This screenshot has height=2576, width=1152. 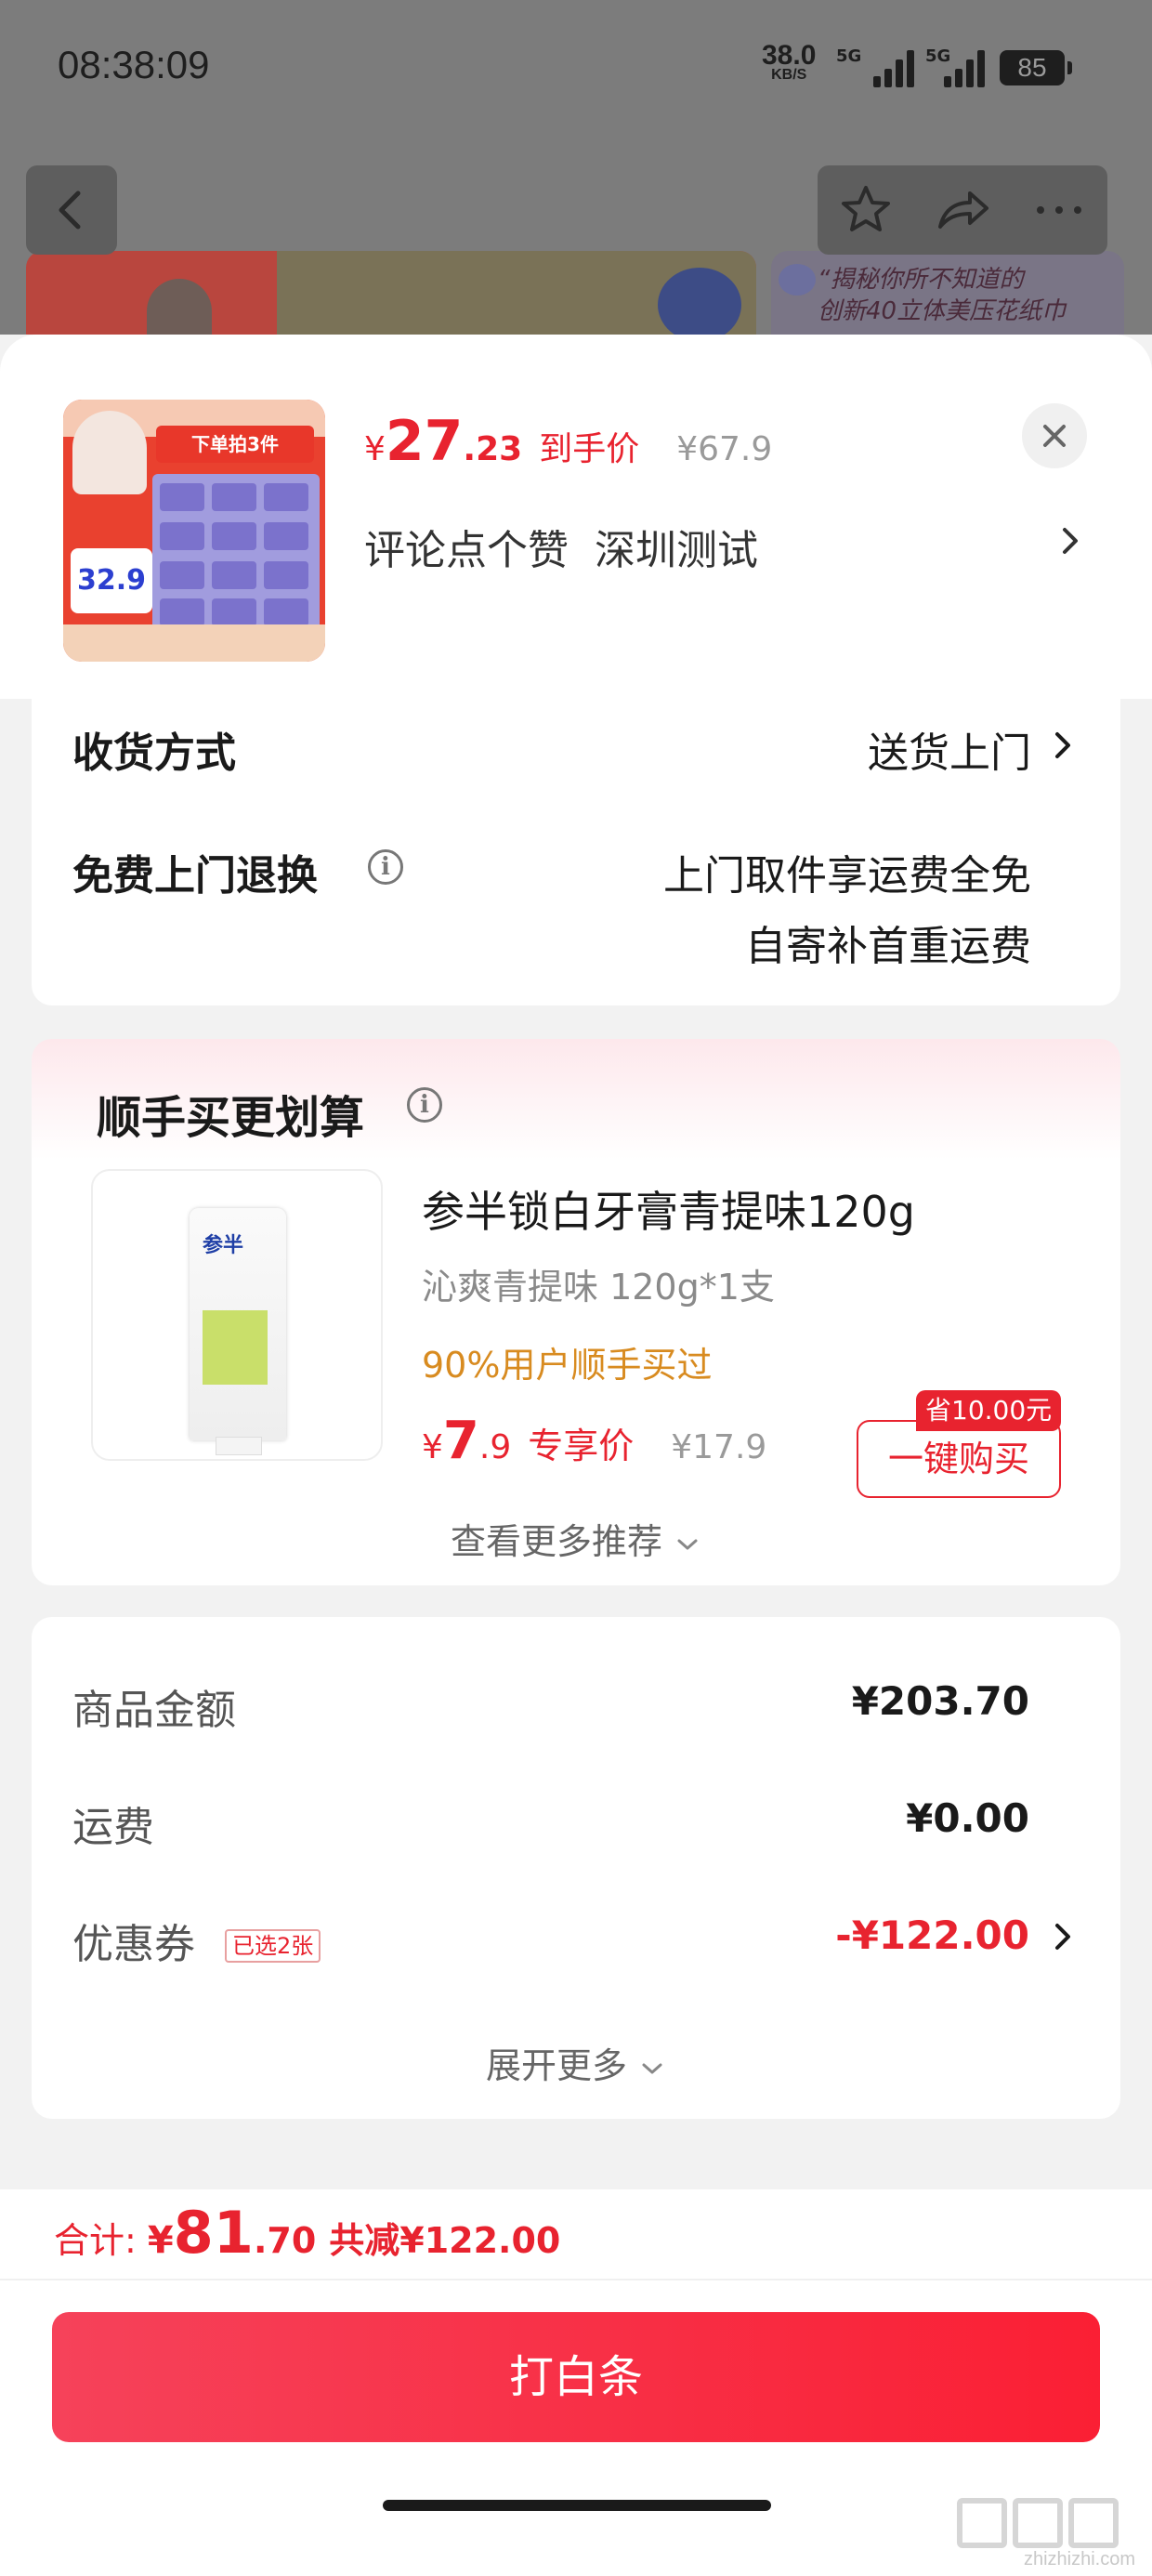 What do you see at coordinates (940, 1701) in the screenshot?
I see `goods-amount-value: ¥203.70` at bounding box center [940, 1701].